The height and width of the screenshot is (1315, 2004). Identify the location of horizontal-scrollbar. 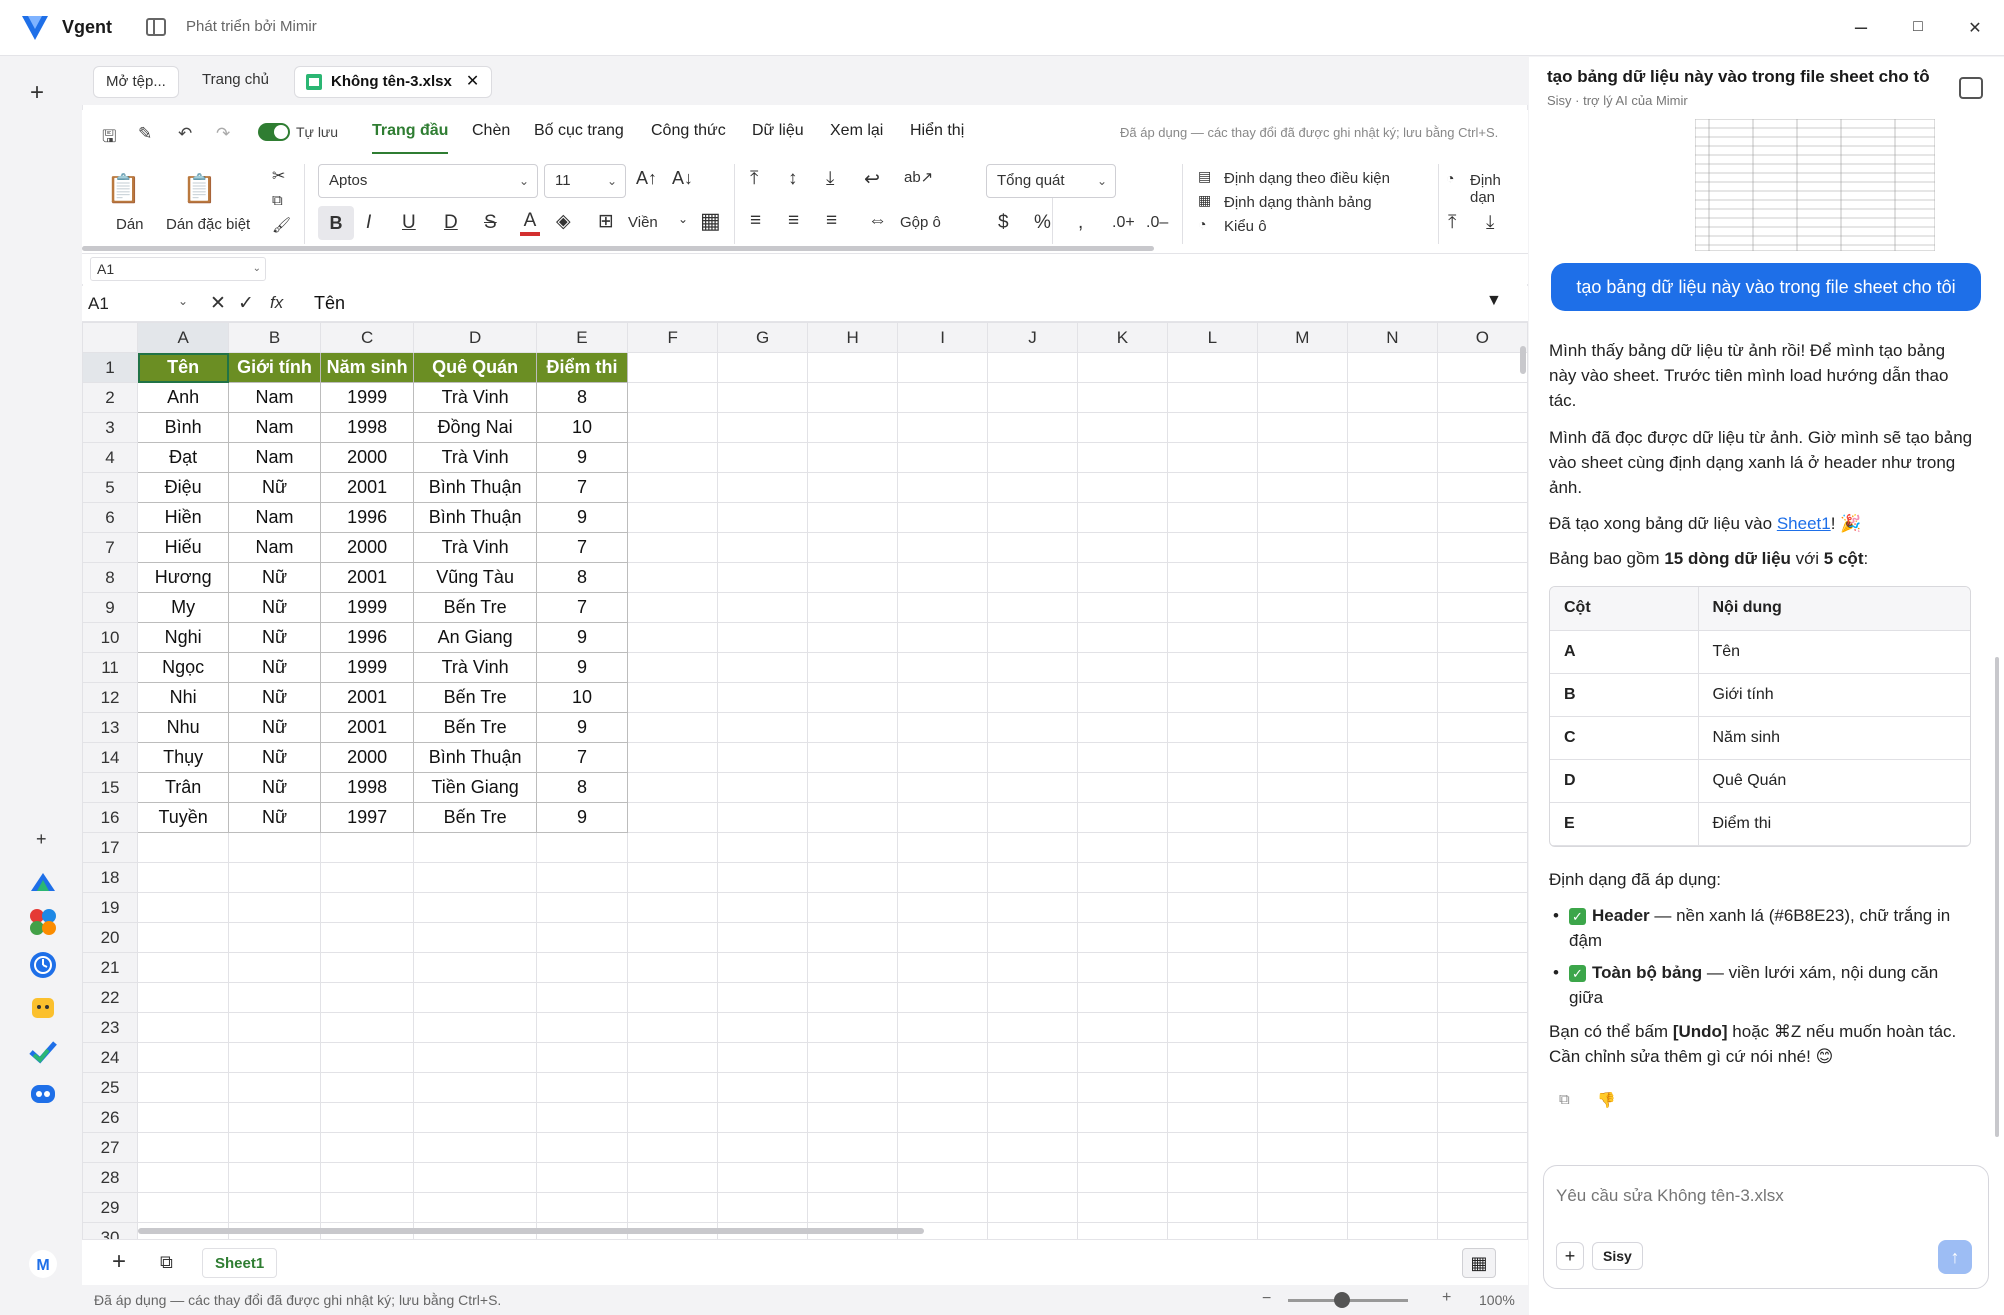
(531, 1231).